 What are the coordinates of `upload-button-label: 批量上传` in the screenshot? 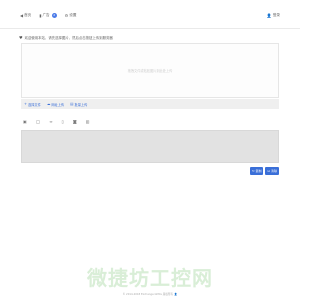 It's located at (81, 104).